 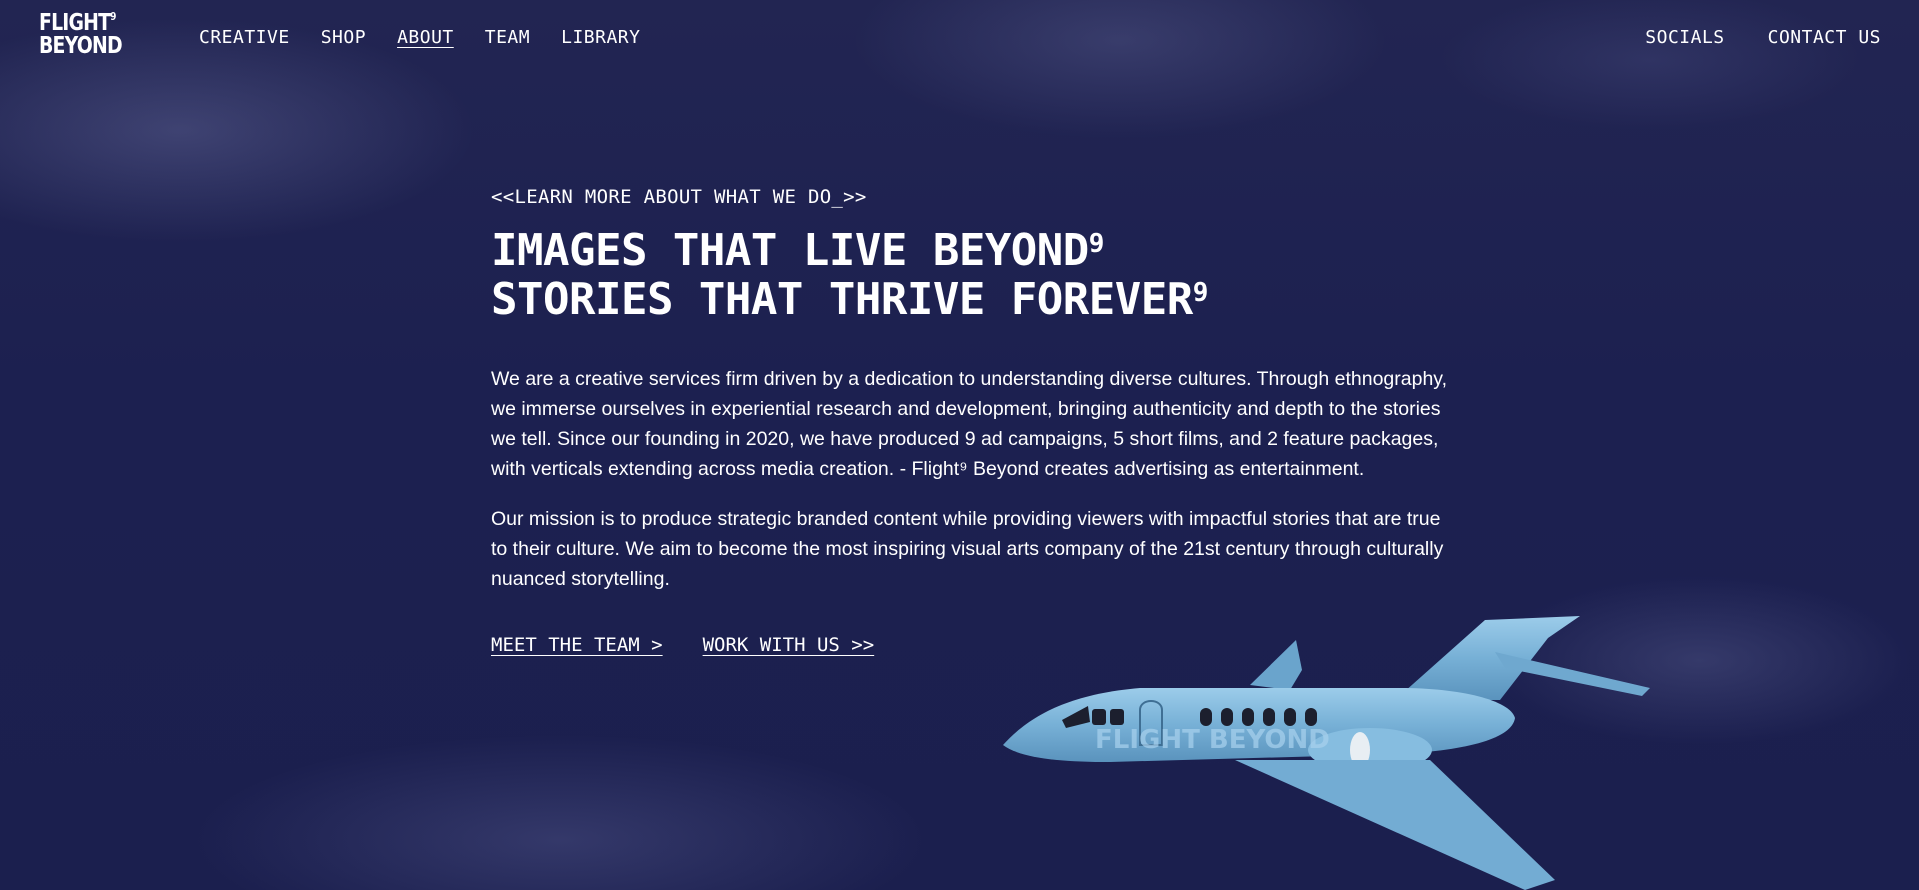 I want to click on nav-library: LIBRARY, so click(x=600, y=37).